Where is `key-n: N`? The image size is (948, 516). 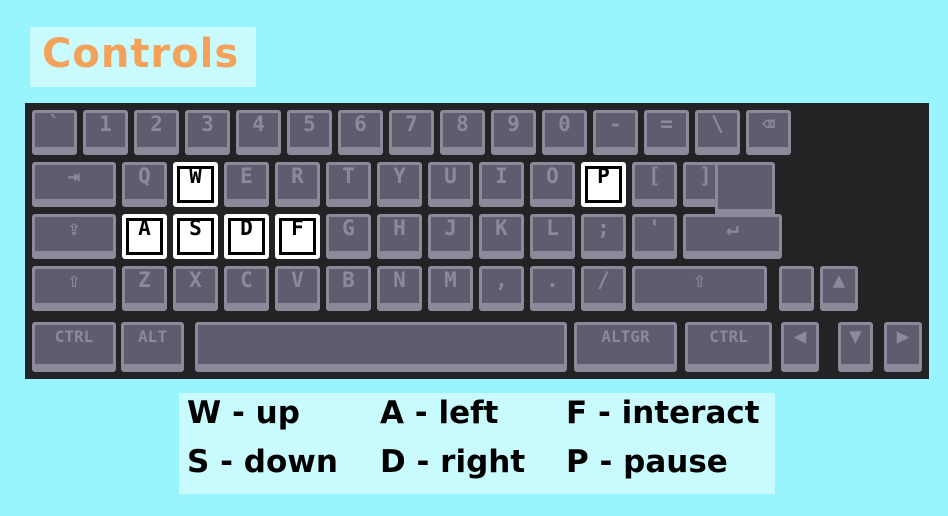 key-n: N is located at coordinates (399, 288).